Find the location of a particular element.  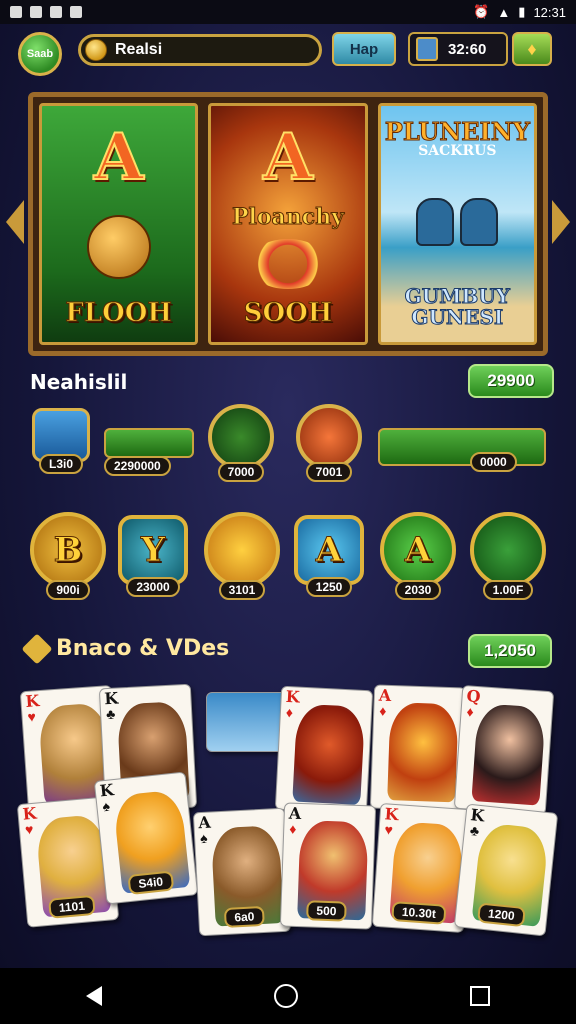

carousel-left-arrow is located at coordinates (15, 222).